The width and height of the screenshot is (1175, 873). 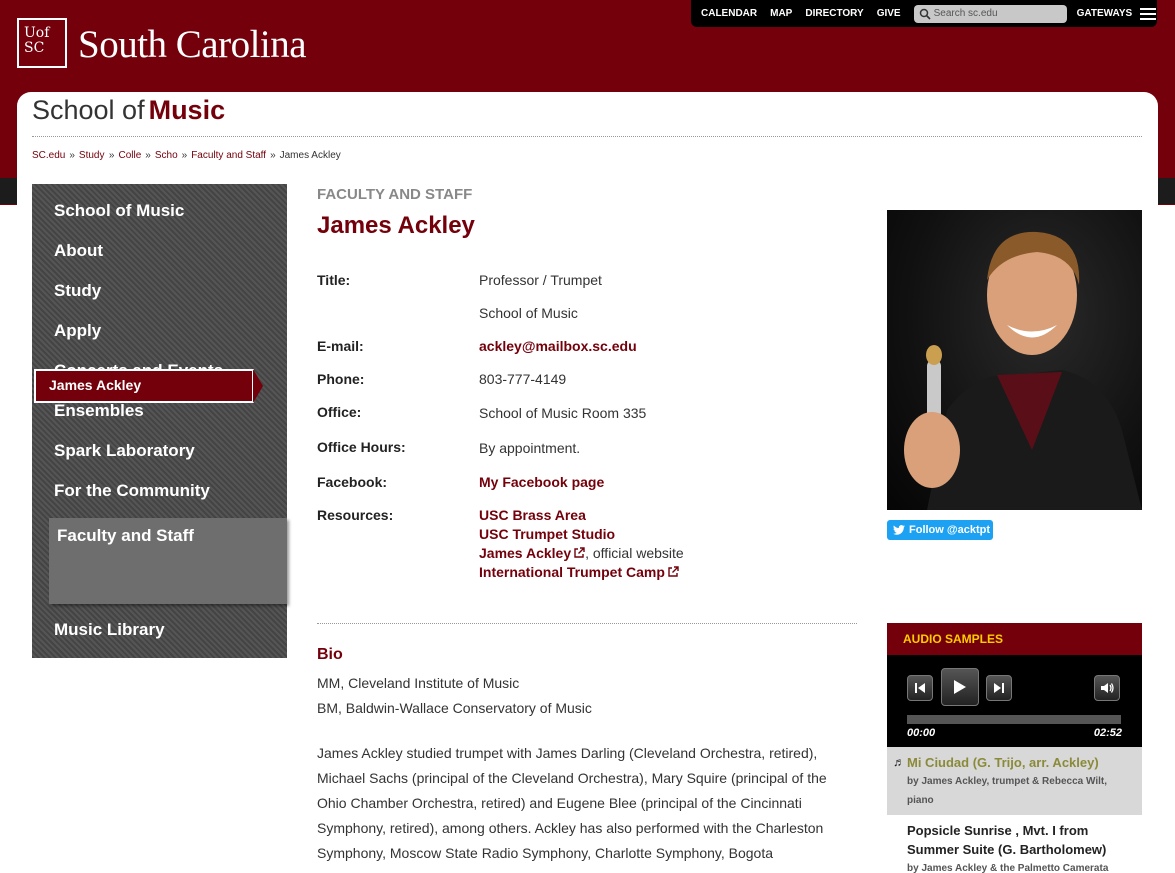 I want to click on search-box, so click(x=990, y=13).